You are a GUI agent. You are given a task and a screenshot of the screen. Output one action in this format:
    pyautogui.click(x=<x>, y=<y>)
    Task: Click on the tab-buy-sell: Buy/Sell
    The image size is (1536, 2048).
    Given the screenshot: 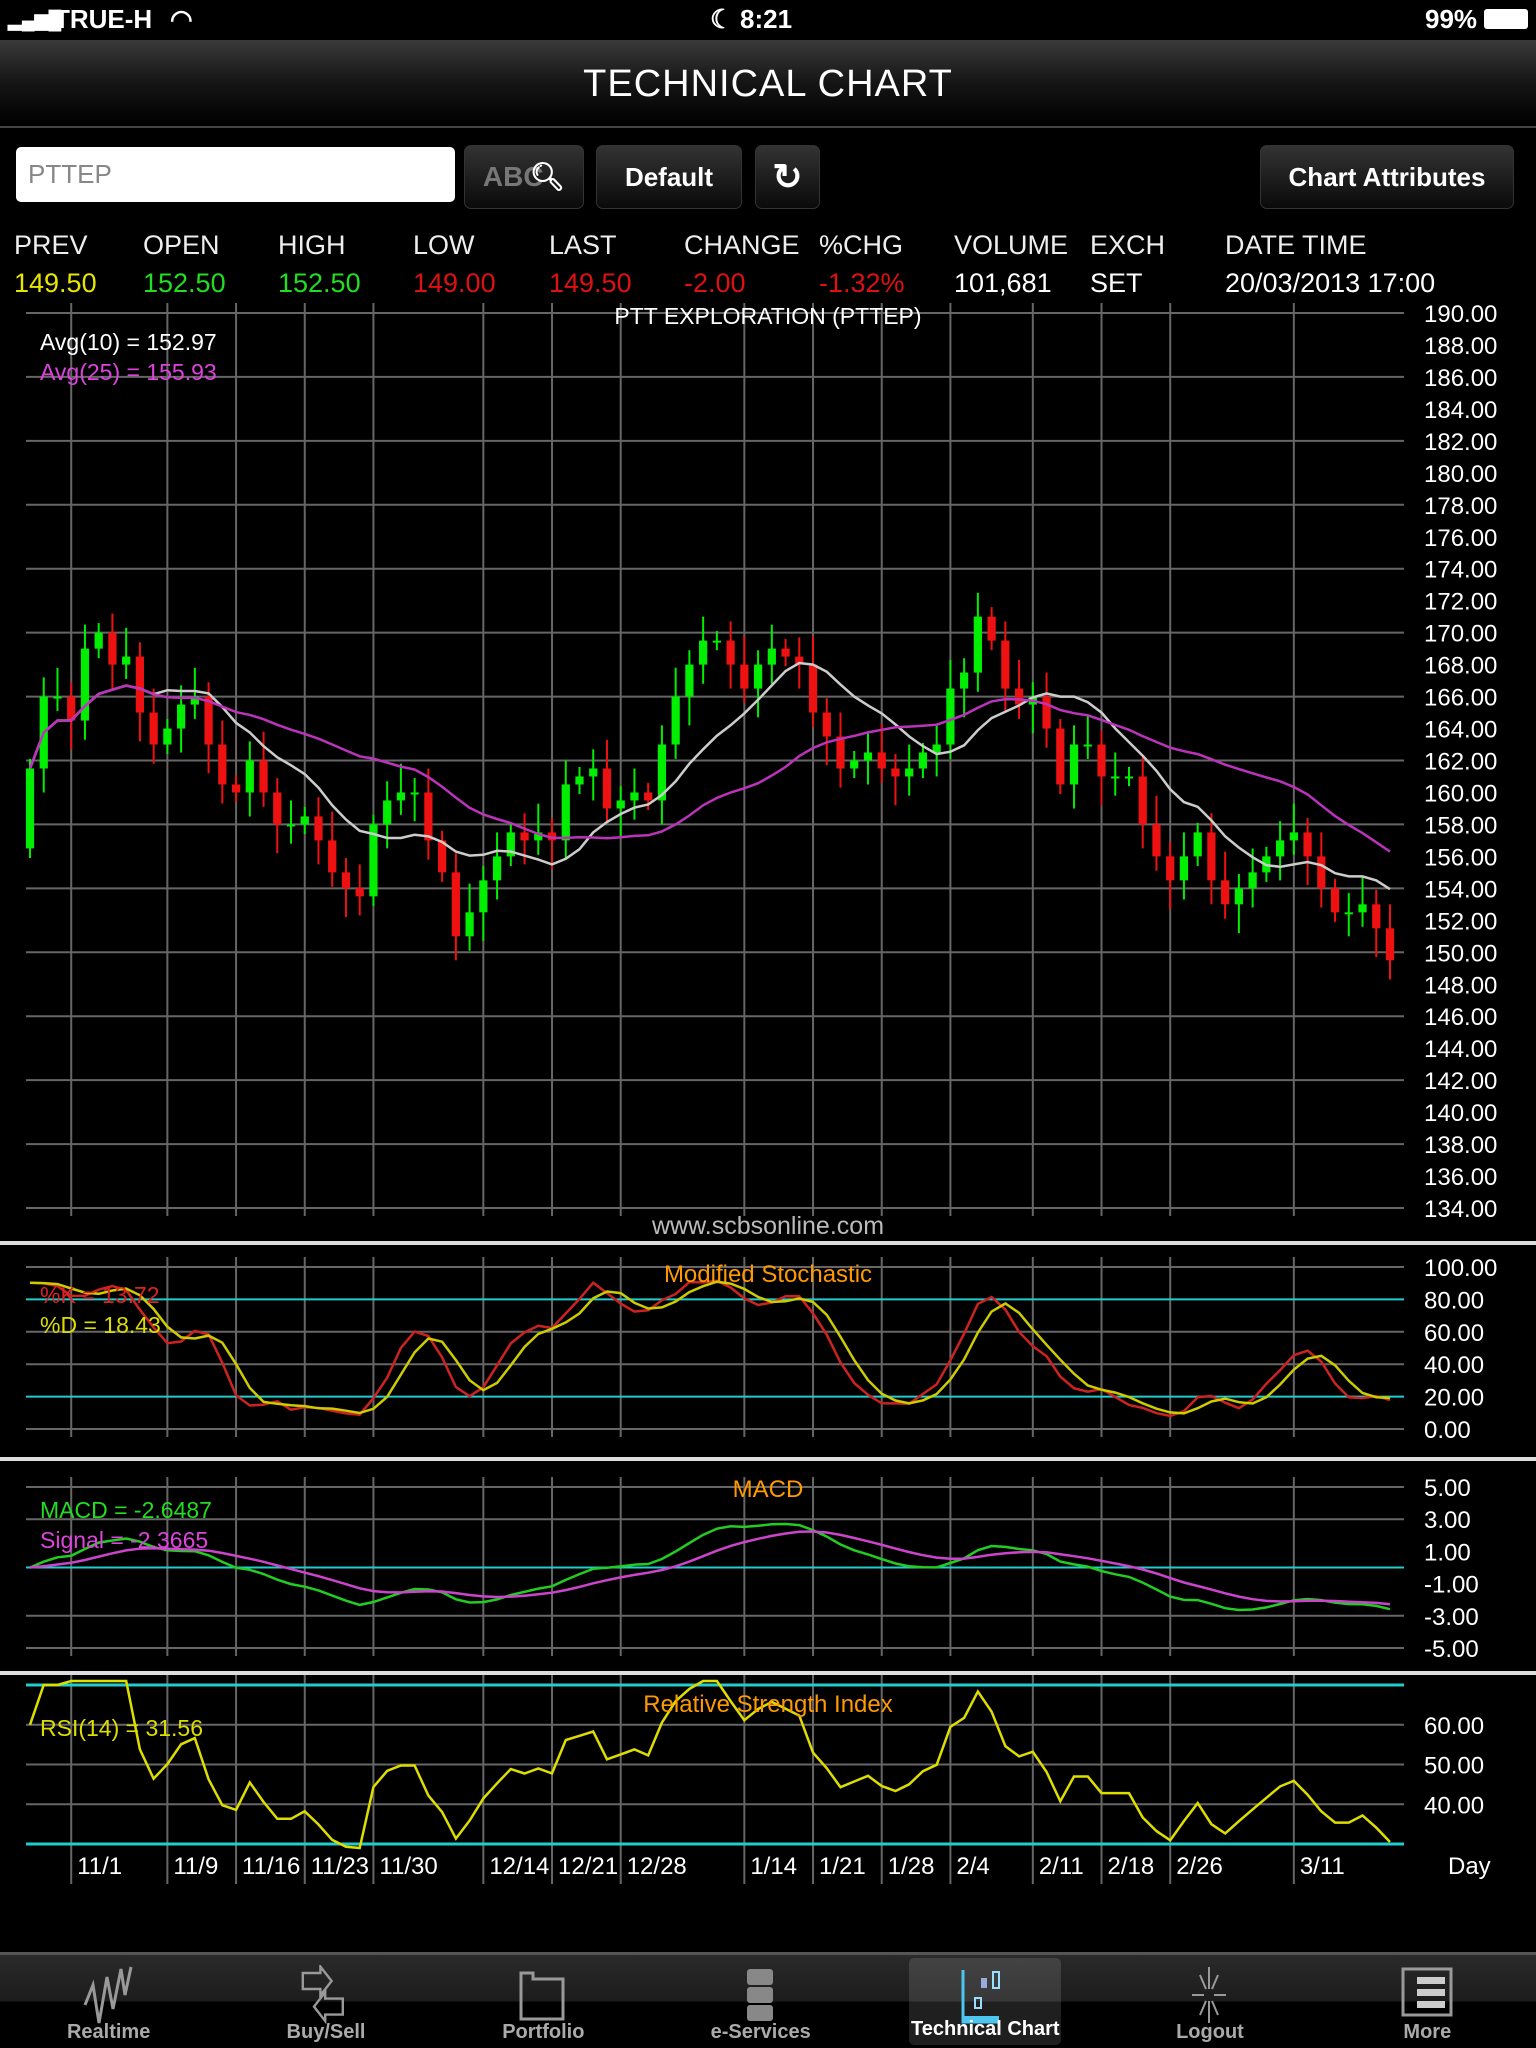 What is the action you would take?
    pyautogui.click(x=325, y=2001)
    